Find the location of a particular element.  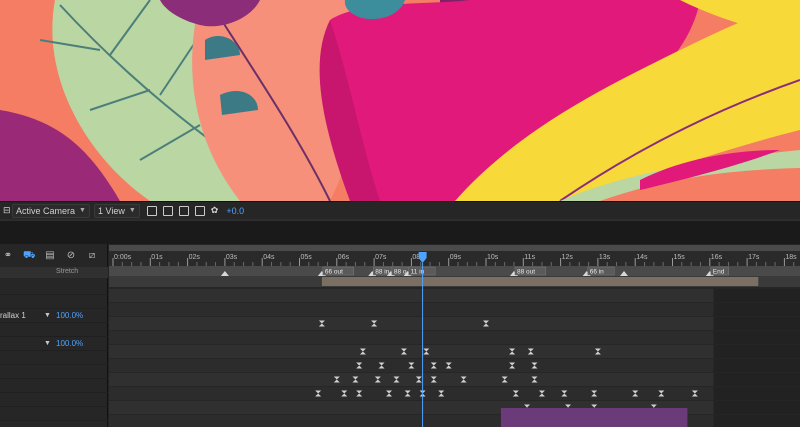

ruler-label: 04s is located at coordinates (269, 257).